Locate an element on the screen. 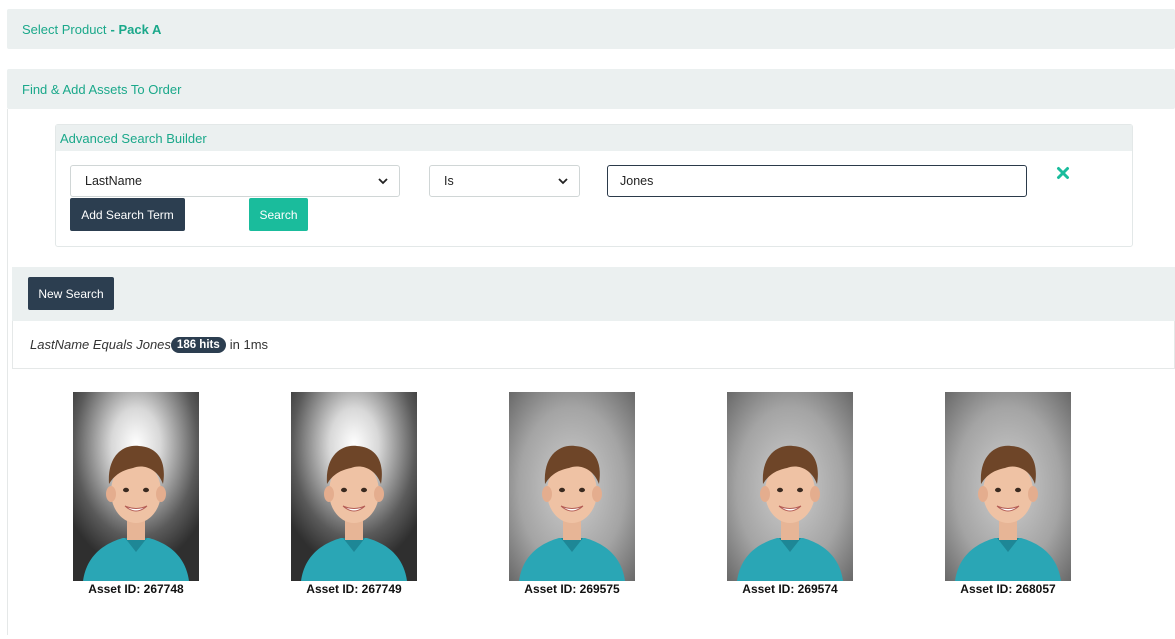 This screenshot has width=1175, height=639. hits-badge: 186 hits is located at coordinates (198, 344).